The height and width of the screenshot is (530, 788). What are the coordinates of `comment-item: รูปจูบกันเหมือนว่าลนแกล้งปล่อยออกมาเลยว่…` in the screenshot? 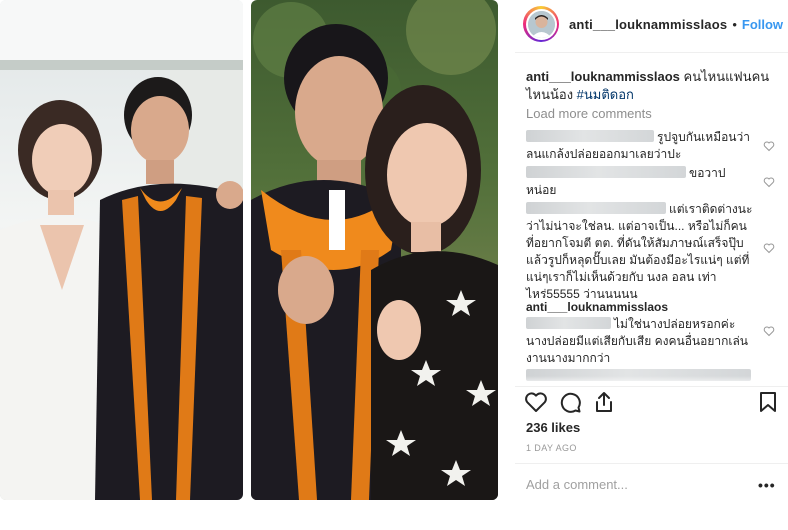 It's located at (640, 146).